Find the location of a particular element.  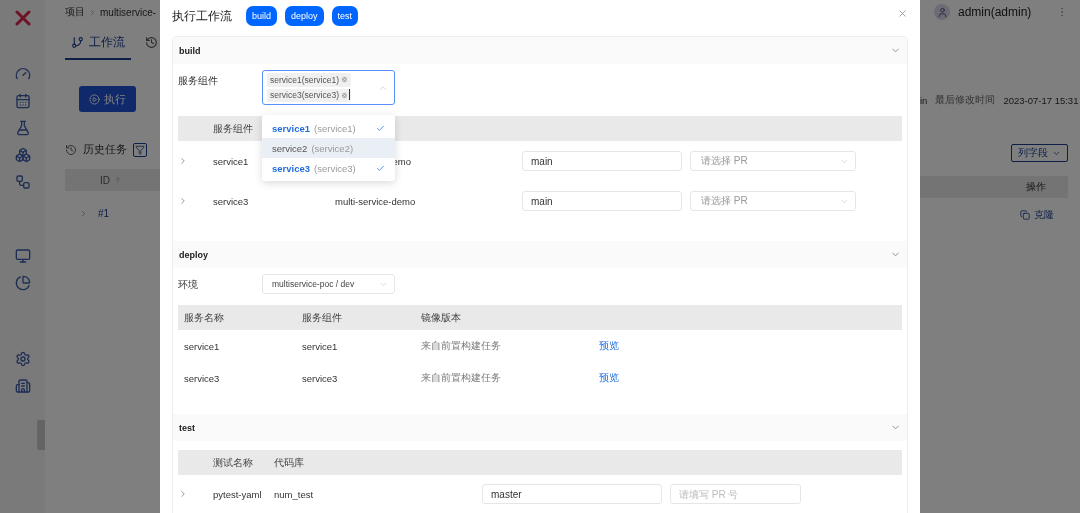

multi-select-field: service1(service1) service3(service3) is located at coordinates (328, 87).